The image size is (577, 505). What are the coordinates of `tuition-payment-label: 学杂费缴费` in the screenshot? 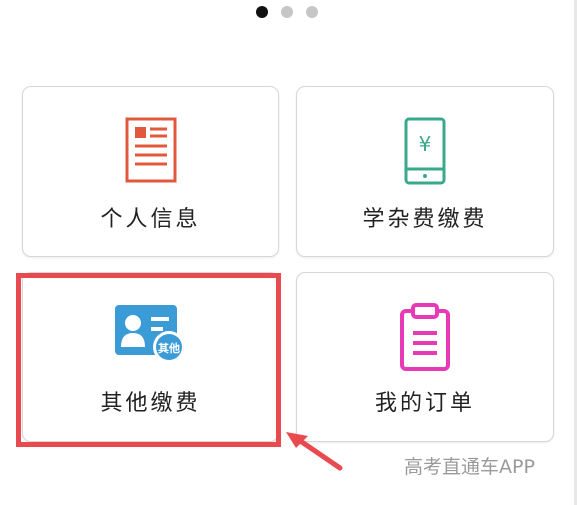 It's located at (425, 219).